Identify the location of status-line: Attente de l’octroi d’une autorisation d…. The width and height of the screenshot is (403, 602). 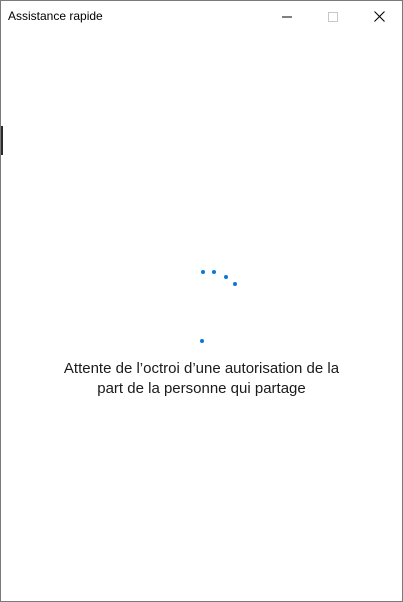
(201, 368).